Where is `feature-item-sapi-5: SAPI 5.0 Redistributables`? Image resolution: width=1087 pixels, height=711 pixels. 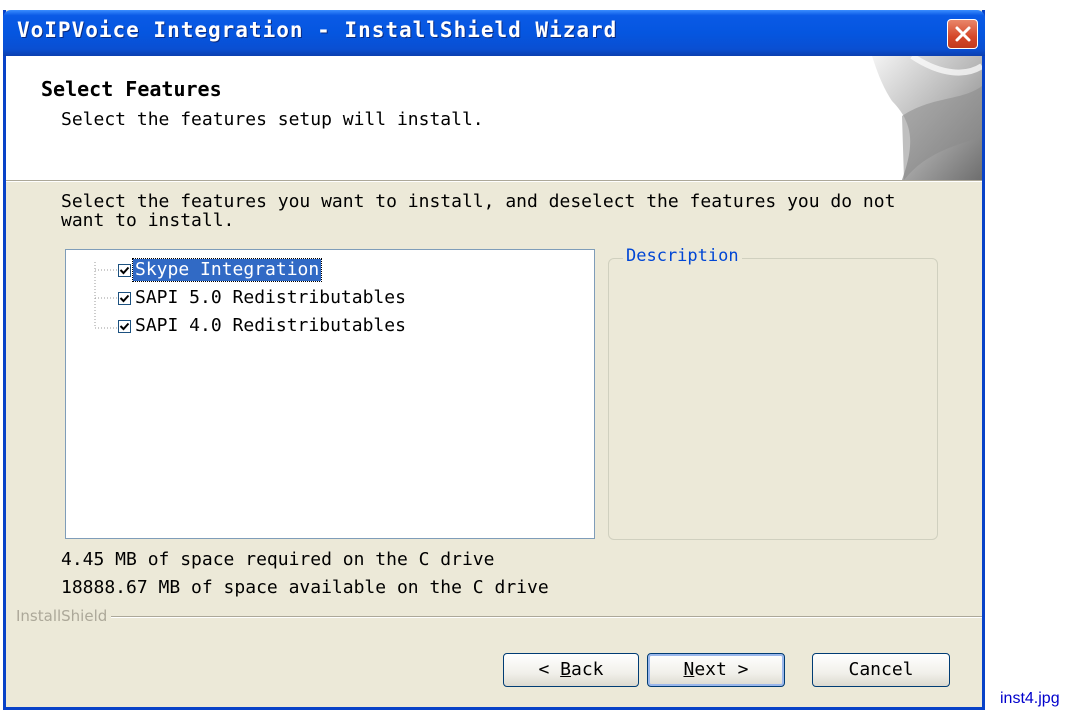 feature-item-sapi-5: SAPI 5.0 Redistributables is located at coordinates (263, 298).